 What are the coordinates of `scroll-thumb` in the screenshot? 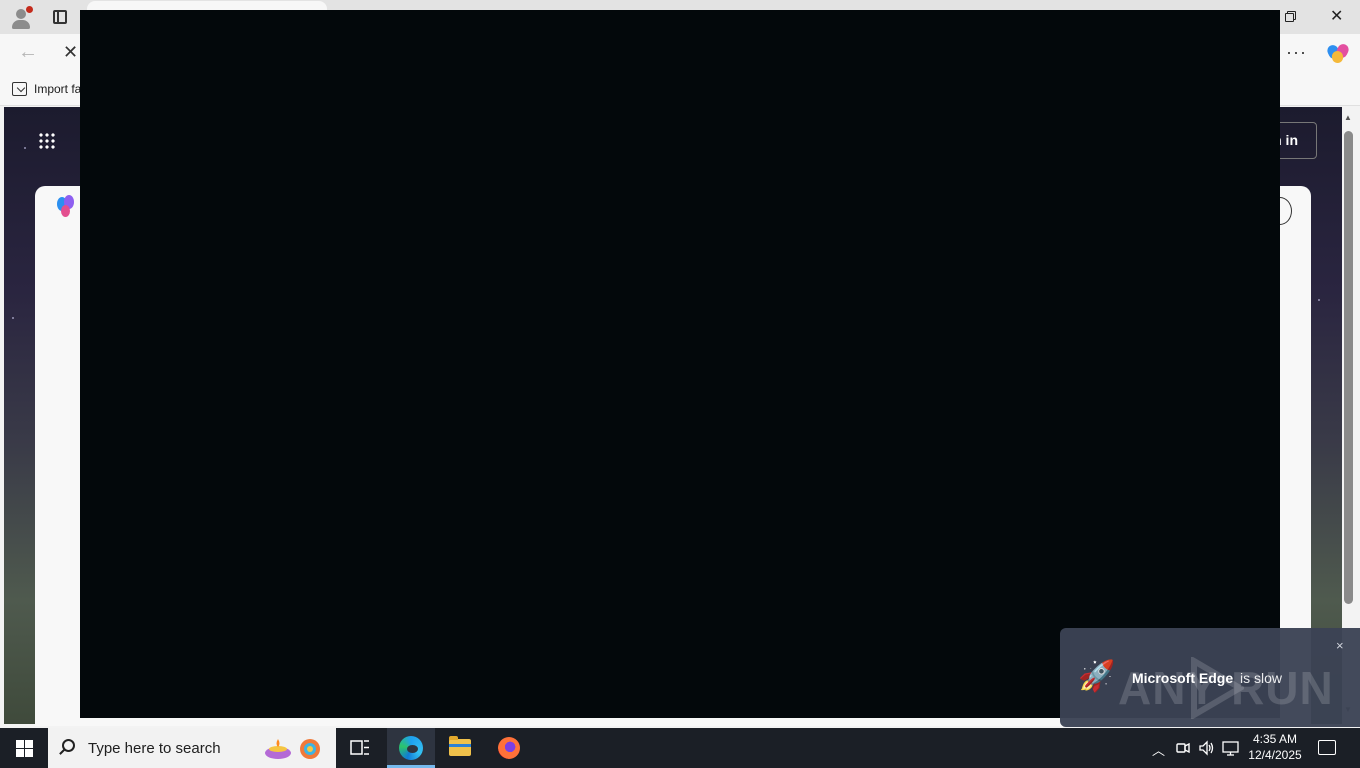 It's located at (1348, 367).